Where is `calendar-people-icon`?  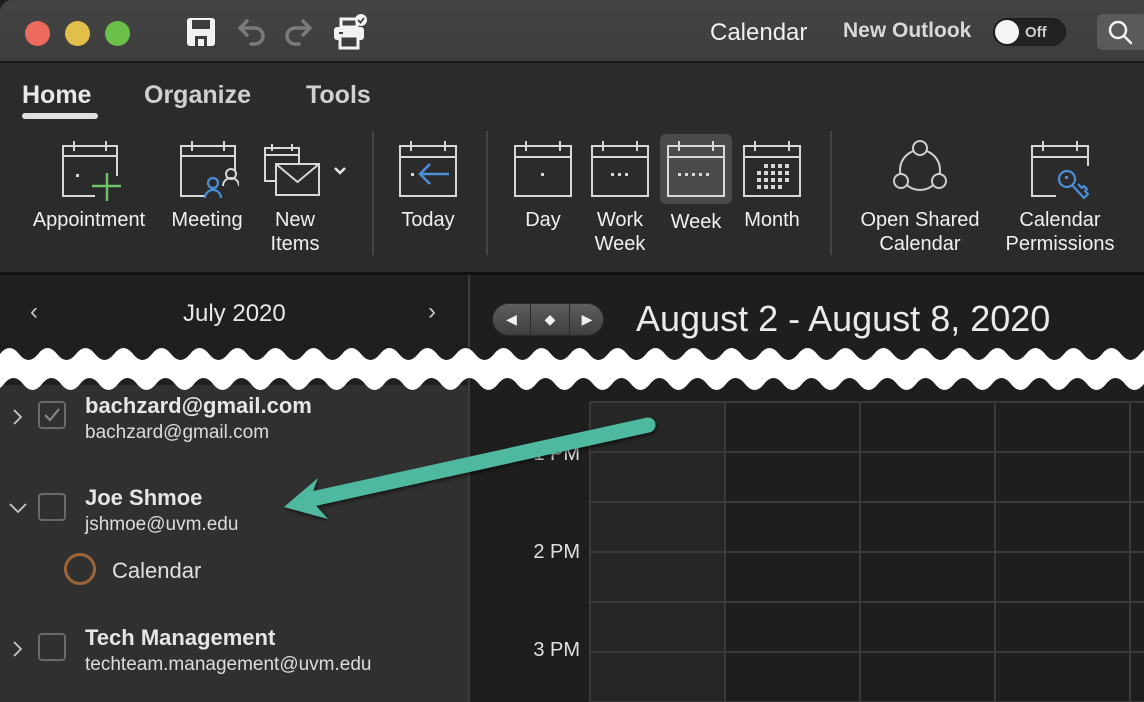 calendar-people-icon is located at coordinates (209, 171).